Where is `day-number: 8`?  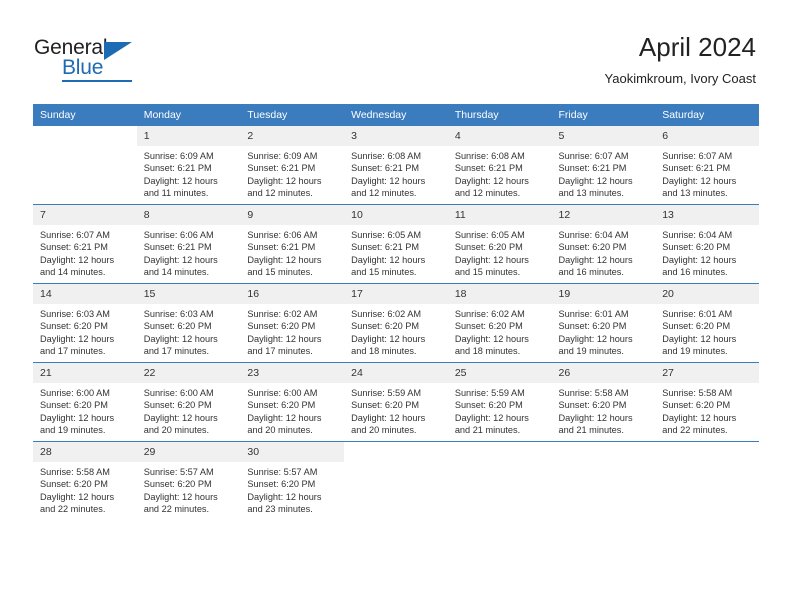
day-number: 8 is located at coordinates (188, 215).